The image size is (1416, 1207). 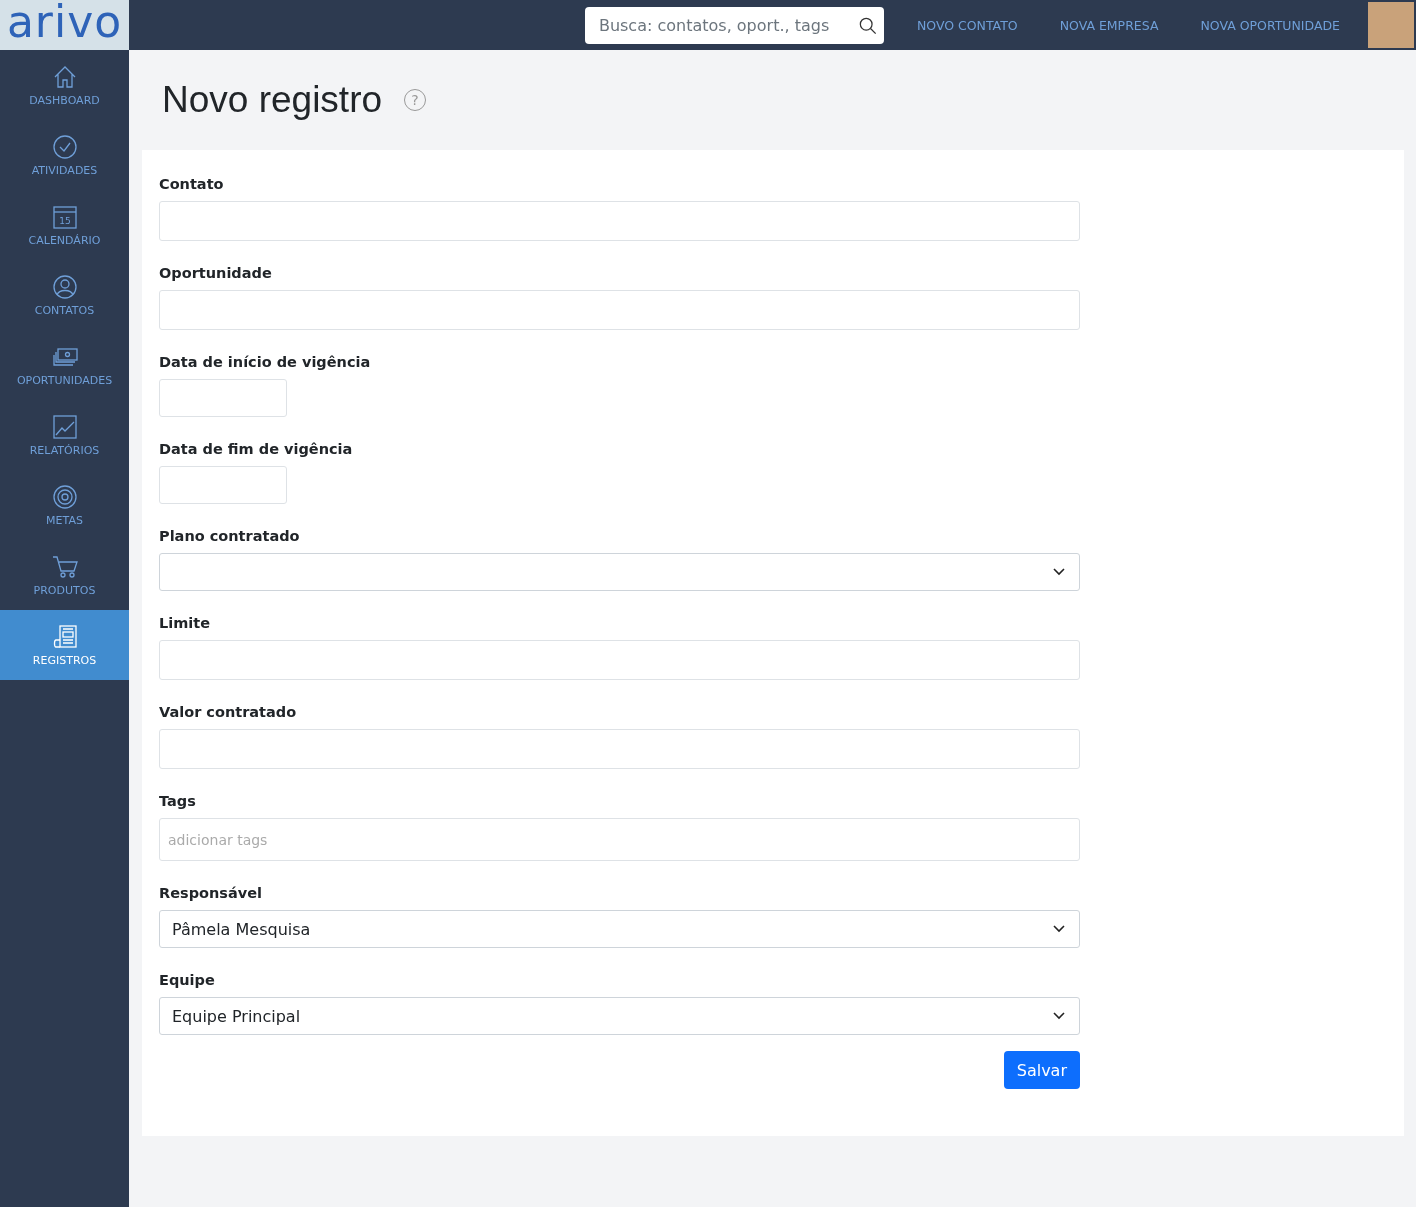 What do you see at coordinates (64, 286) in the screenshot?
I see `person-icon` at bounding box center [64, 286].